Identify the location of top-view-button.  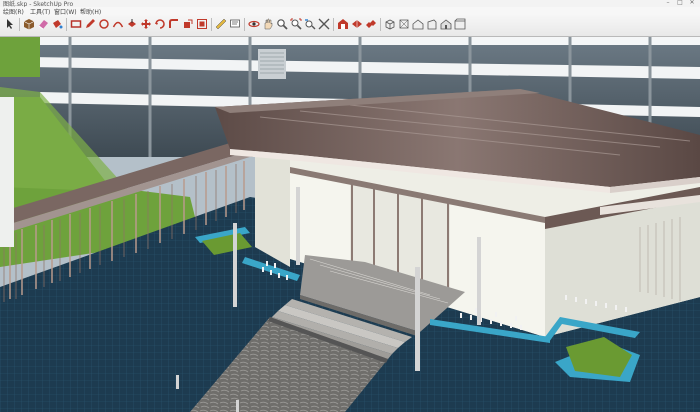
(404, 24).